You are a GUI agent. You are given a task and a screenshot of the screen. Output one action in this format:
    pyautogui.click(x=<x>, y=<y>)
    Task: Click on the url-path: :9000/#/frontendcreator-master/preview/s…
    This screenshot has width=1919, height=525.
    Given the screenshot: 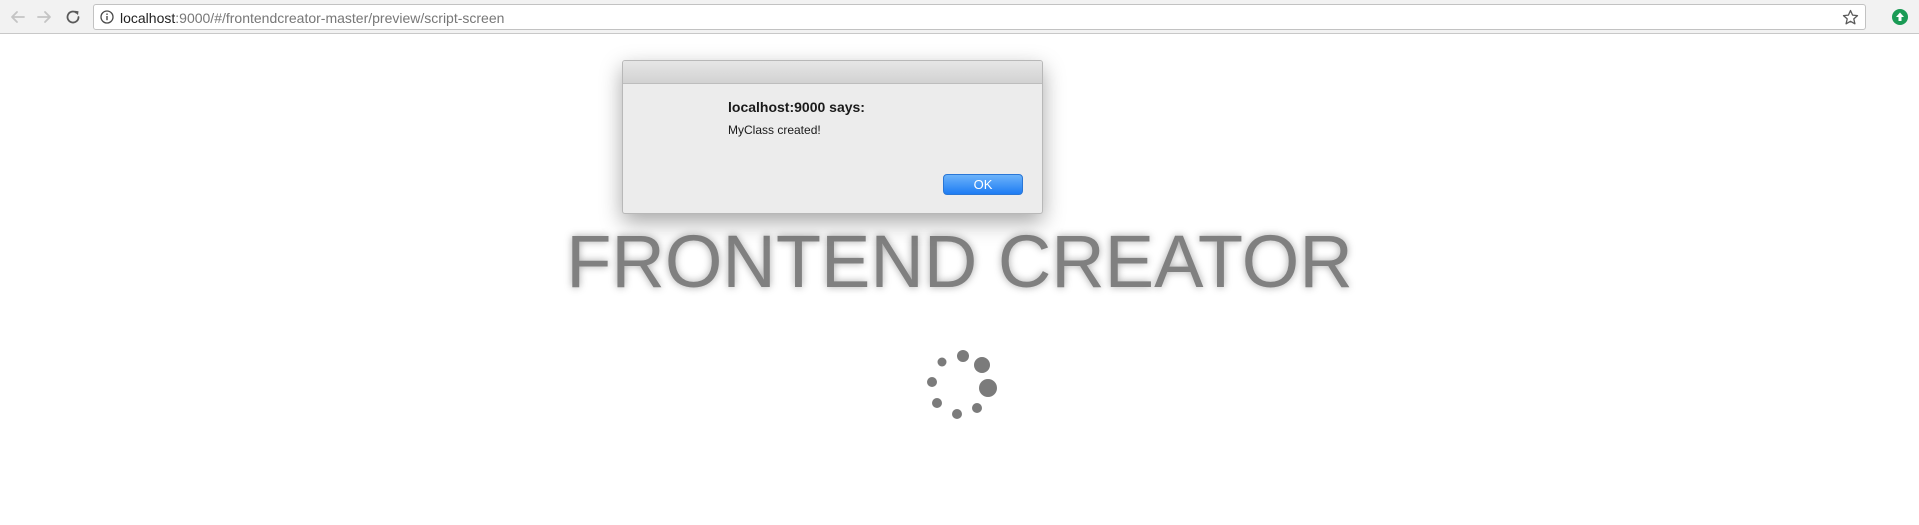 What is the action you would take?
    pyautogui.click(x=340, y=18)
    